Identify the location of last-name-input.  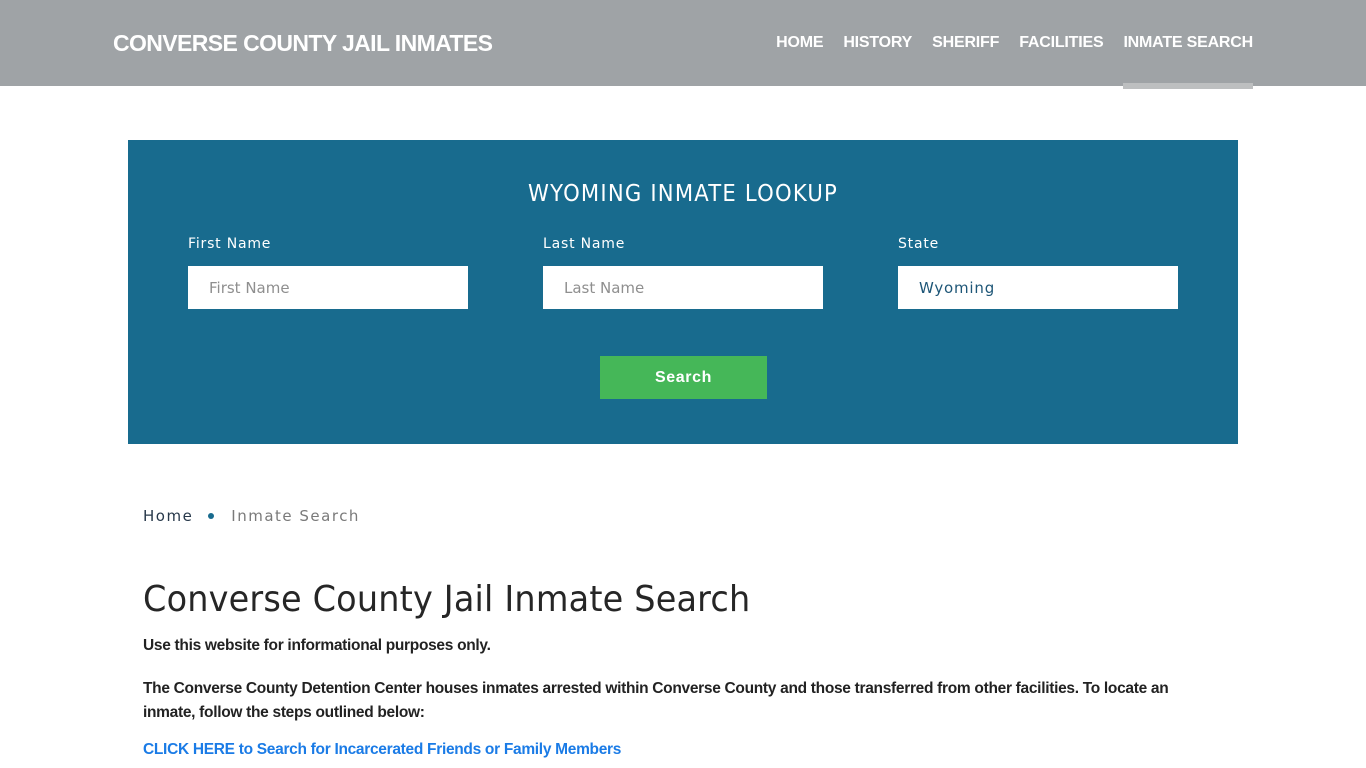
(683, 287).